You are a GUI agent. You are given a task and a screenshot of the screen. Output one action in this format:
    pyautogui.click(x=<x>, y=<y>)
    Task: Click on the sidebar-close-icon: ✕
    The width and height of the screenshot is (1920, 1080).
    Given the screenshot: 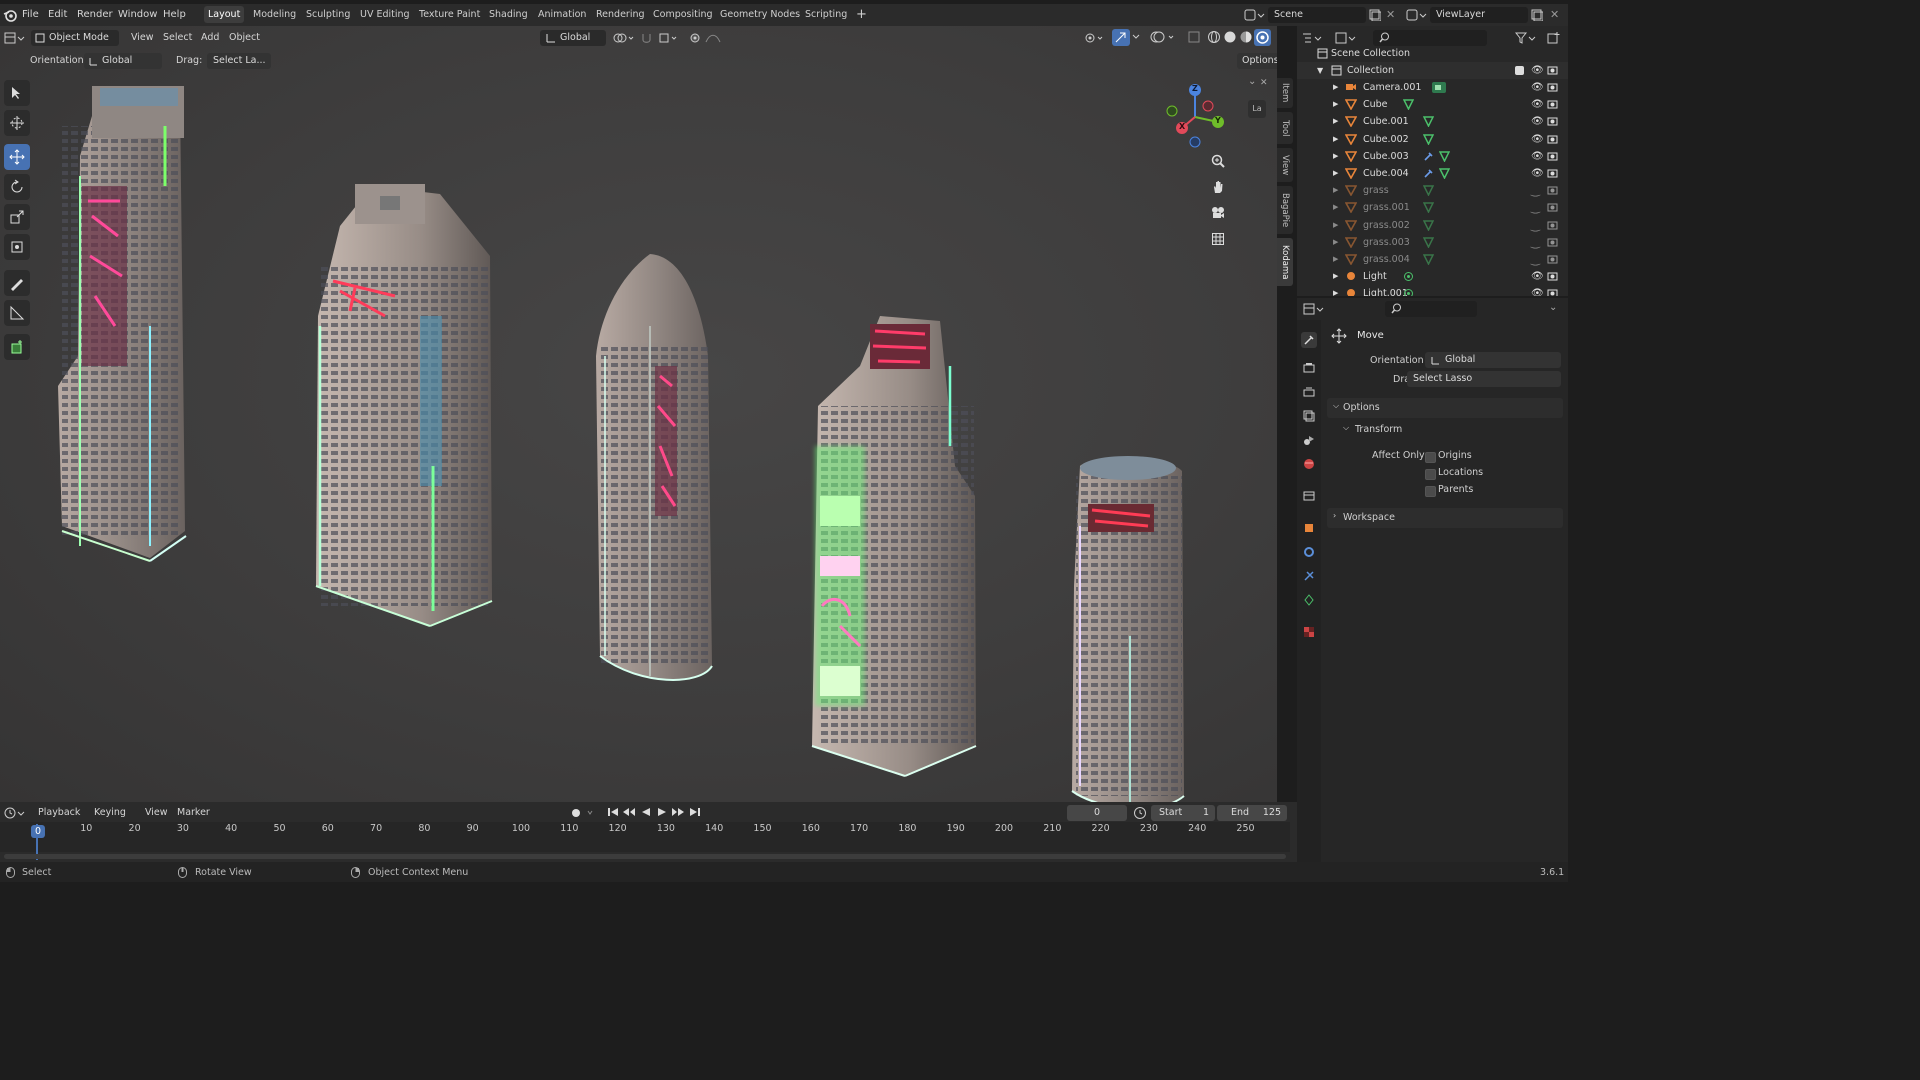 What is the action you would take?
    pyautogui.click(x=1264, y=83)
    